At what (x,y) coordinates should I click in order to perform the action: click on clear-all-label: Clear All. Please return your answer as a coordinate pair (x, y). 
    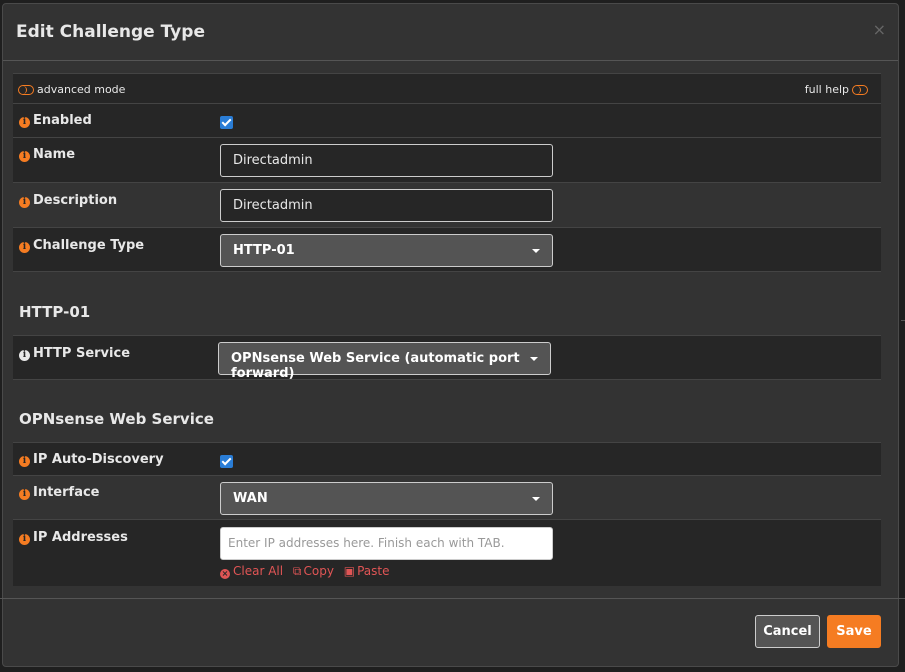
    Looking at the image, I should click on (258, 571).